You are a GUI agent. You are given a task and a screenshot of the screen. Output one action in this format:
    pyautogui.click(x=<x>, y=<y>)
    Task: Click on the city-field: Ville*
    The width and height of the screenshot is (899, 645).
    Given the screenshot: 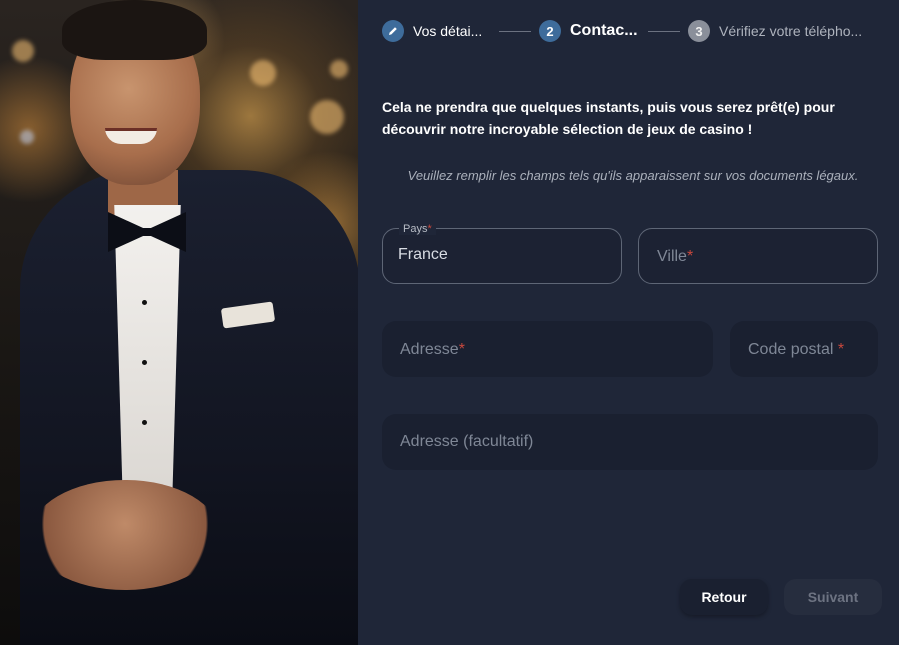 What is the action you would take?
    pyautogui.click(x=758, y=256)
    